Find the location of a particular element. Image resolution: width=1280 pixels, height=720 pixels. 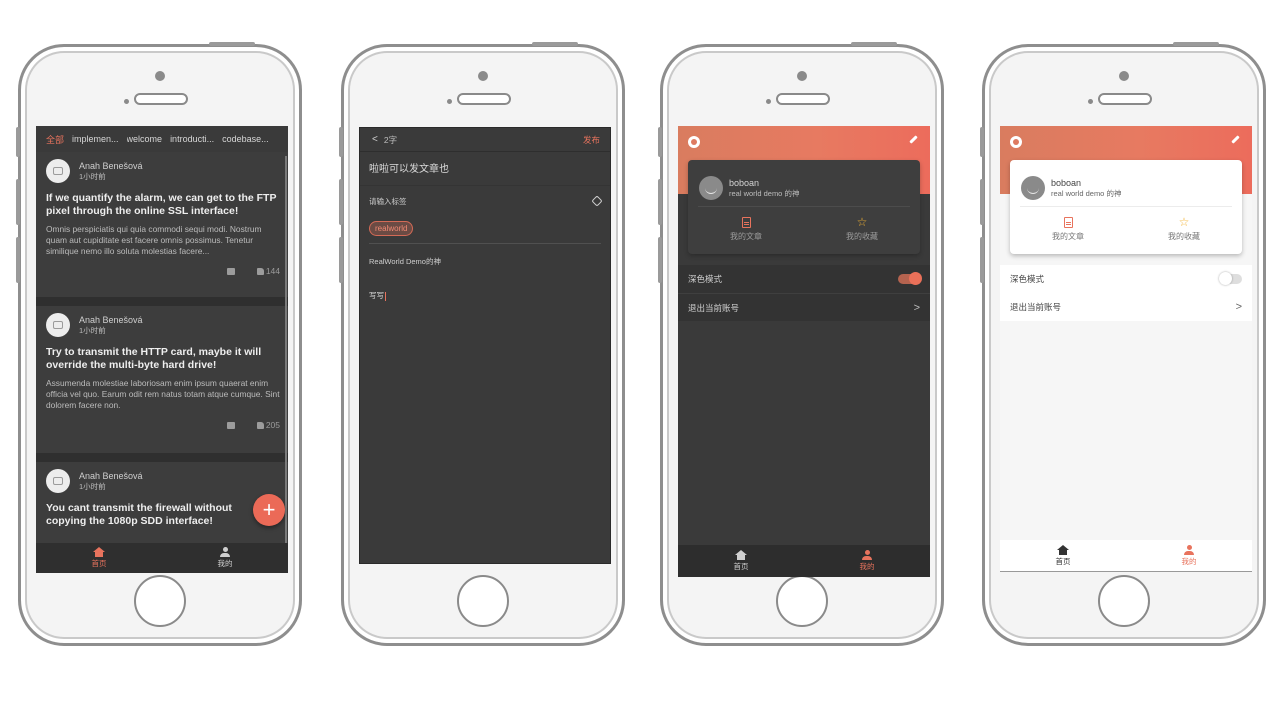

profile-card: boboan real world demo 的神 我的文章 ☆ 我的收藏 is located at coordinates (1126, 207).